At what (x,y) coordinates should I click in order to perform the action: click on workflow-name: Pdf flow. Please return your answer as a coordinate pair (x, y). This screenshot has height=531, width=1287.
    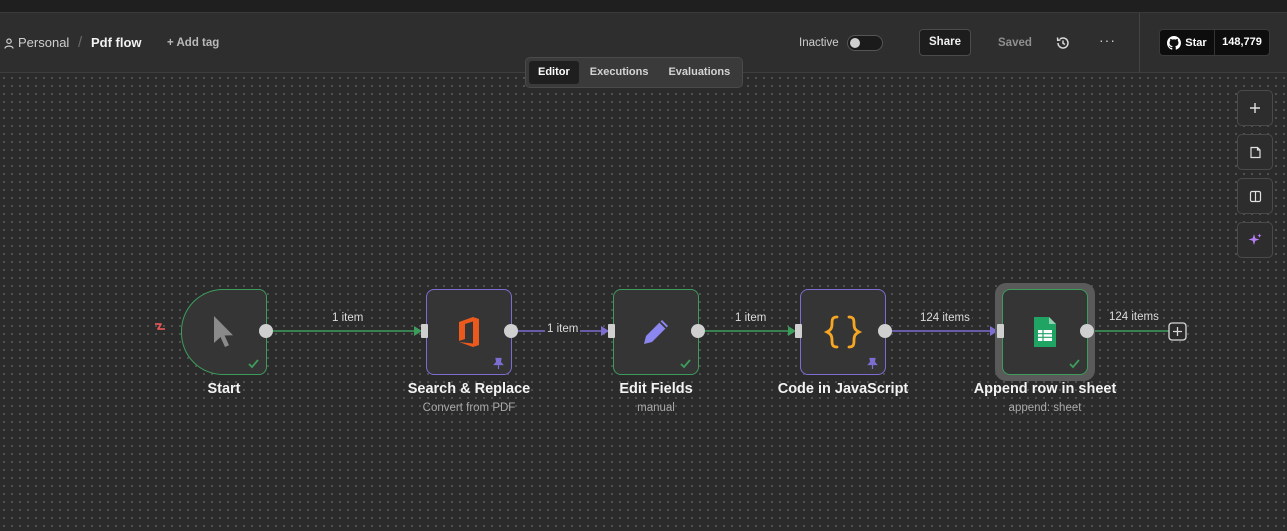
    Looking at the image, I should click on (116, 43).